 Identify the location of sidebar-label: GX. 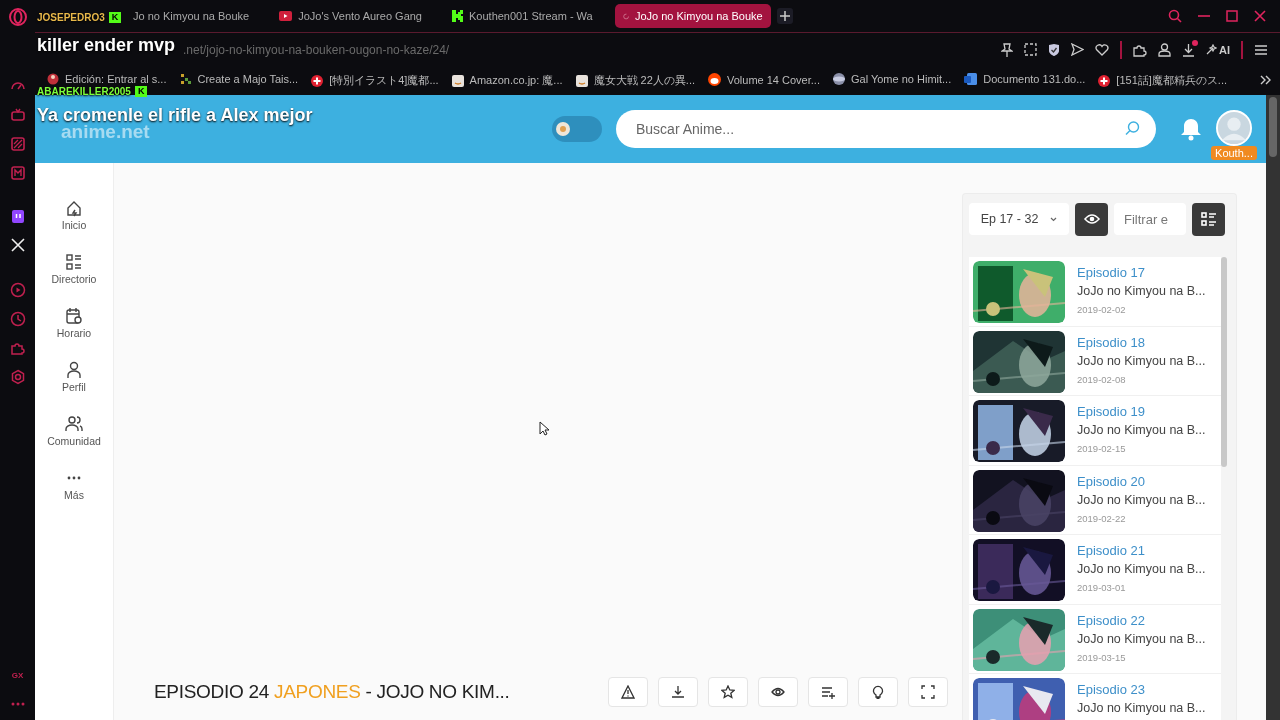
(17, 675).